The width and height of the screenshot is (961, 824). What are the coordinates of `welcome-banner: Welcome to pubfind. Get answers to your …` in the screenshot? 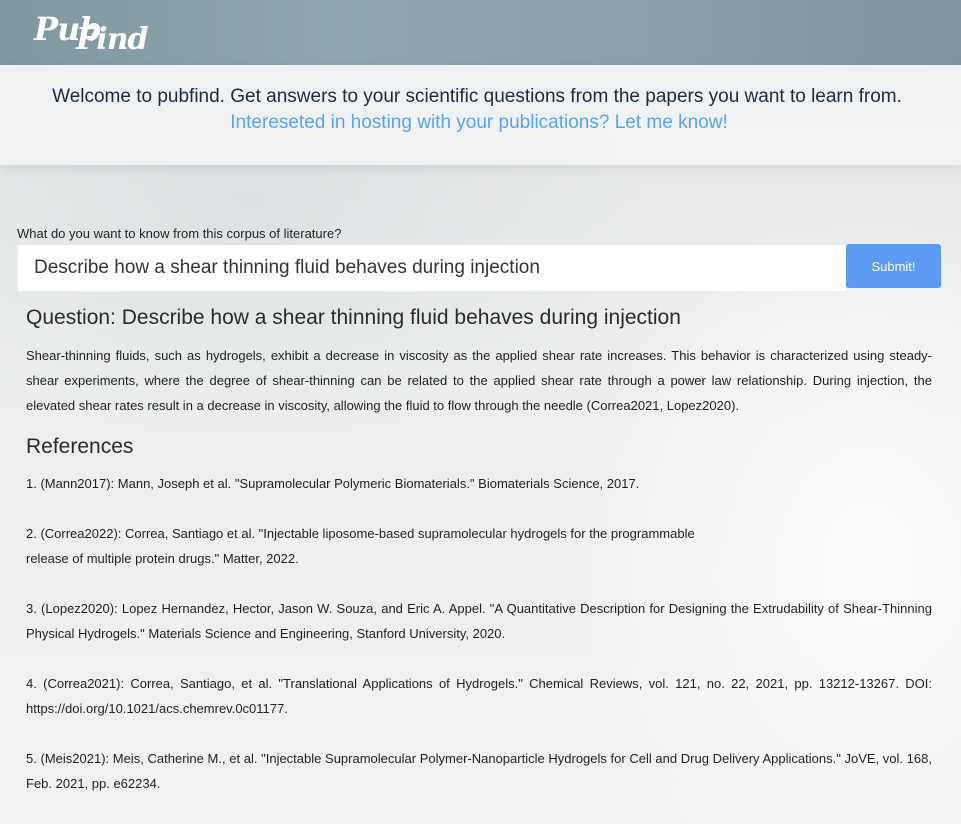 It's located at (480, 115).